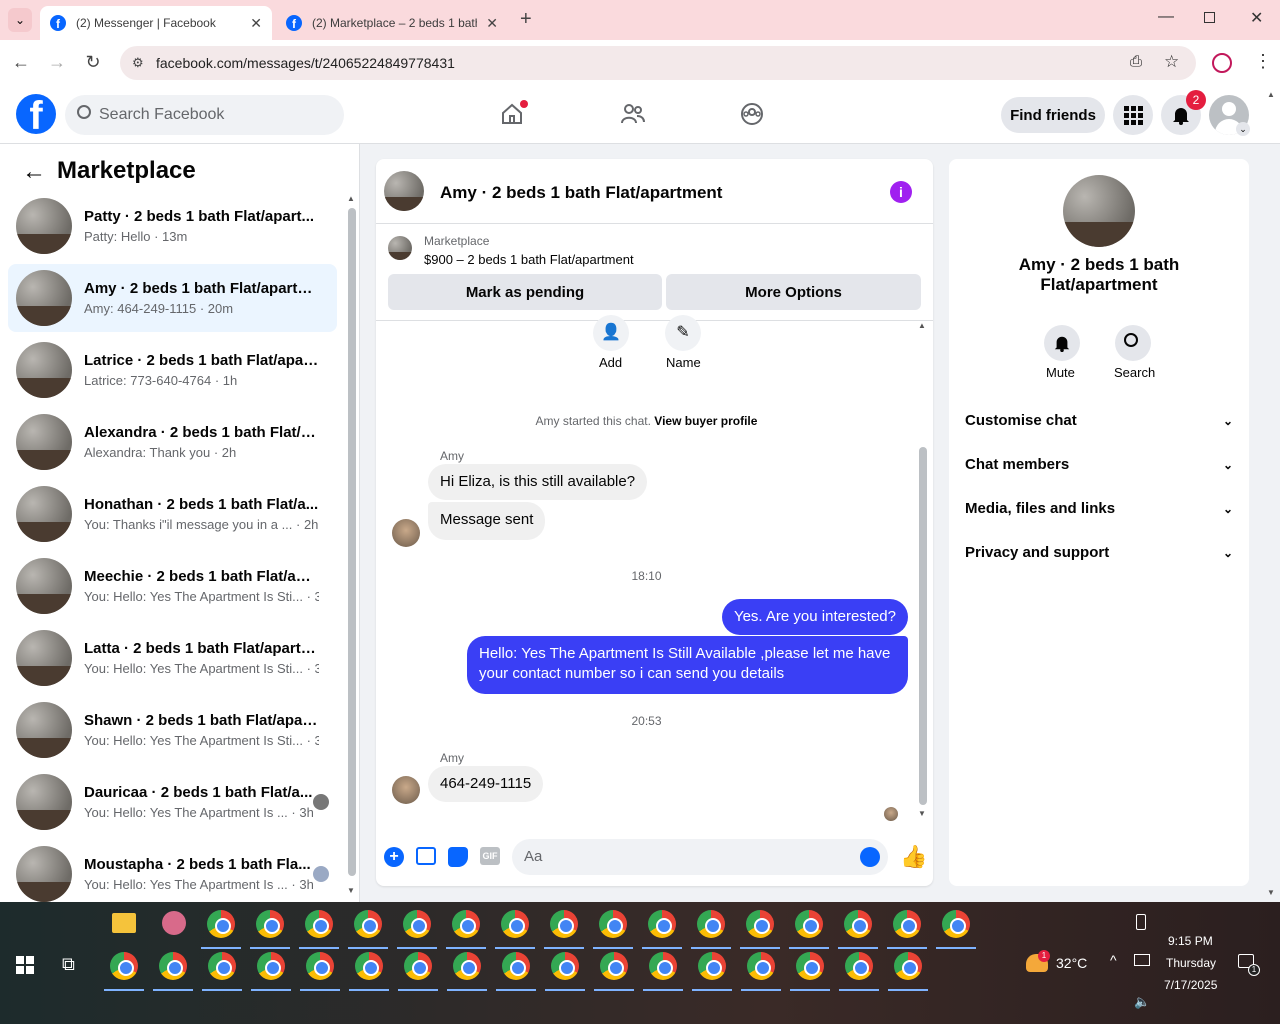 The image size is (1280, 1024). Describe the element at coordinates (93, 62) in the screenshot. I see `reload-icon: ↻` at that location.